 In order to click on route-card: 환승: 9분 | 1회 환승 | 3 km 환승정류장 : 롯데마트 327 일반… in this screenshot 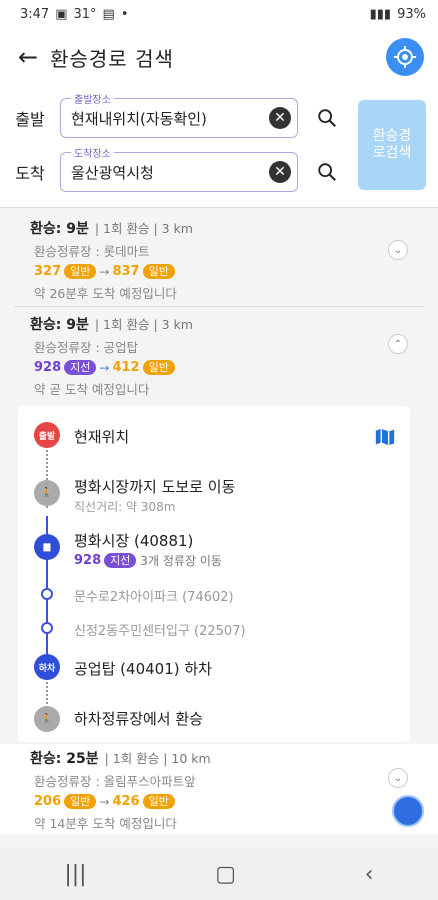, I will do `click(219, 263)`.